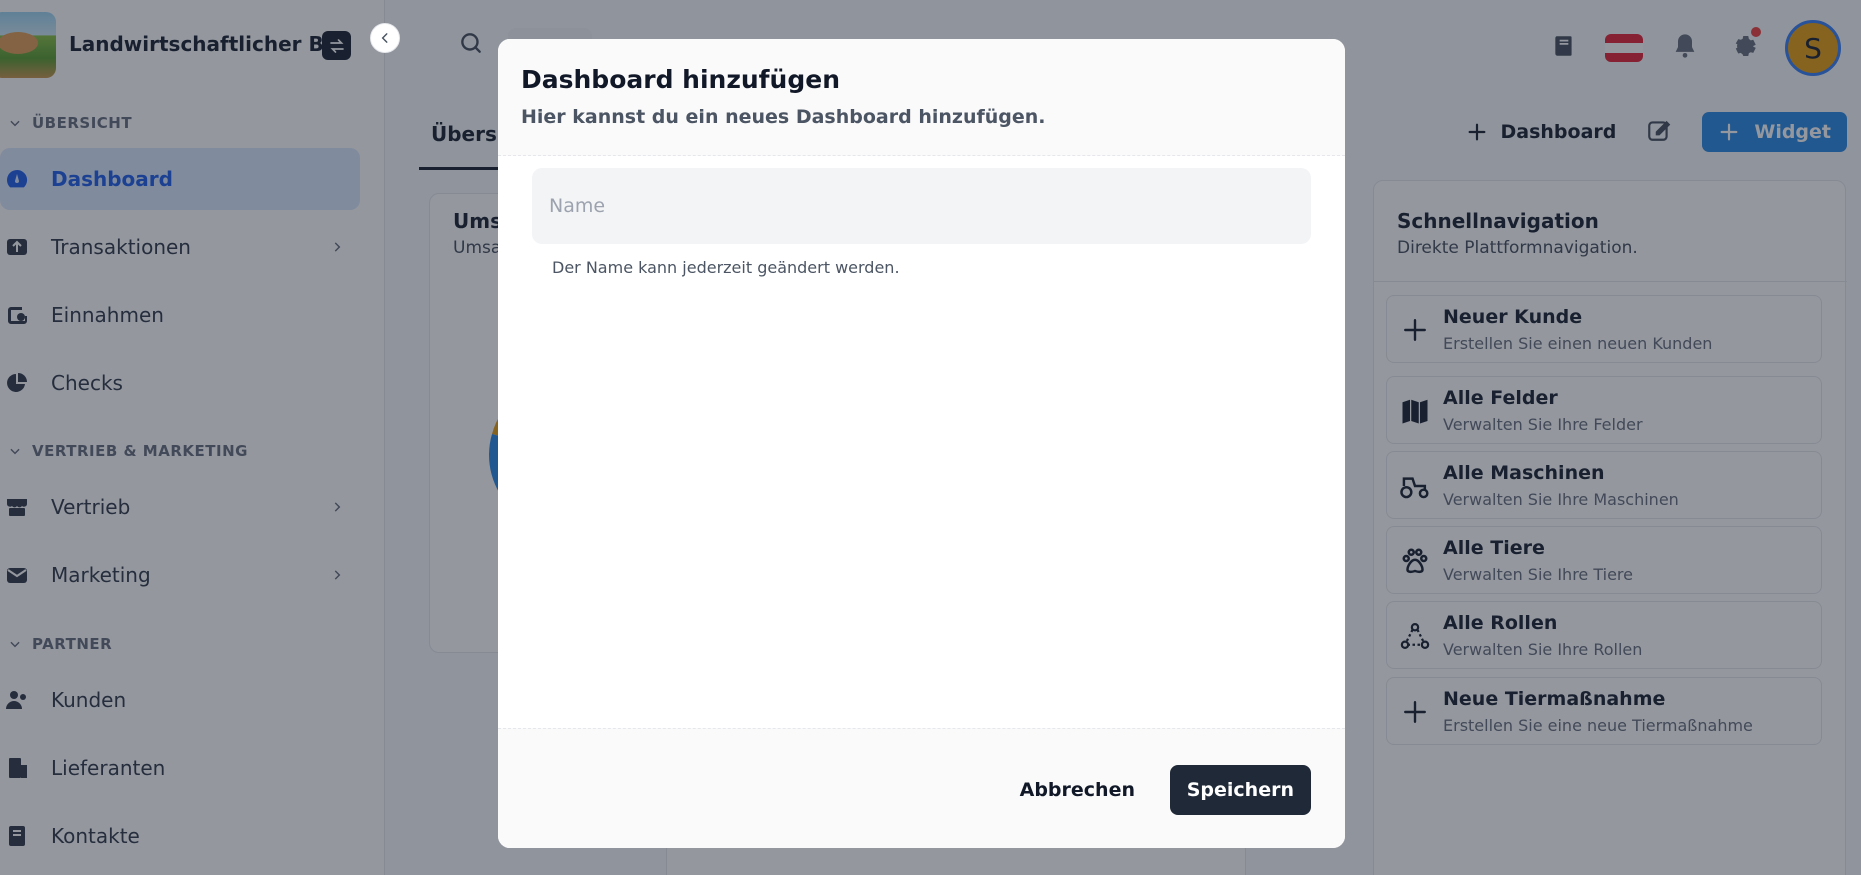  I want to click on dialog-title: Dashboard hinzufügen, so click(681, 79).